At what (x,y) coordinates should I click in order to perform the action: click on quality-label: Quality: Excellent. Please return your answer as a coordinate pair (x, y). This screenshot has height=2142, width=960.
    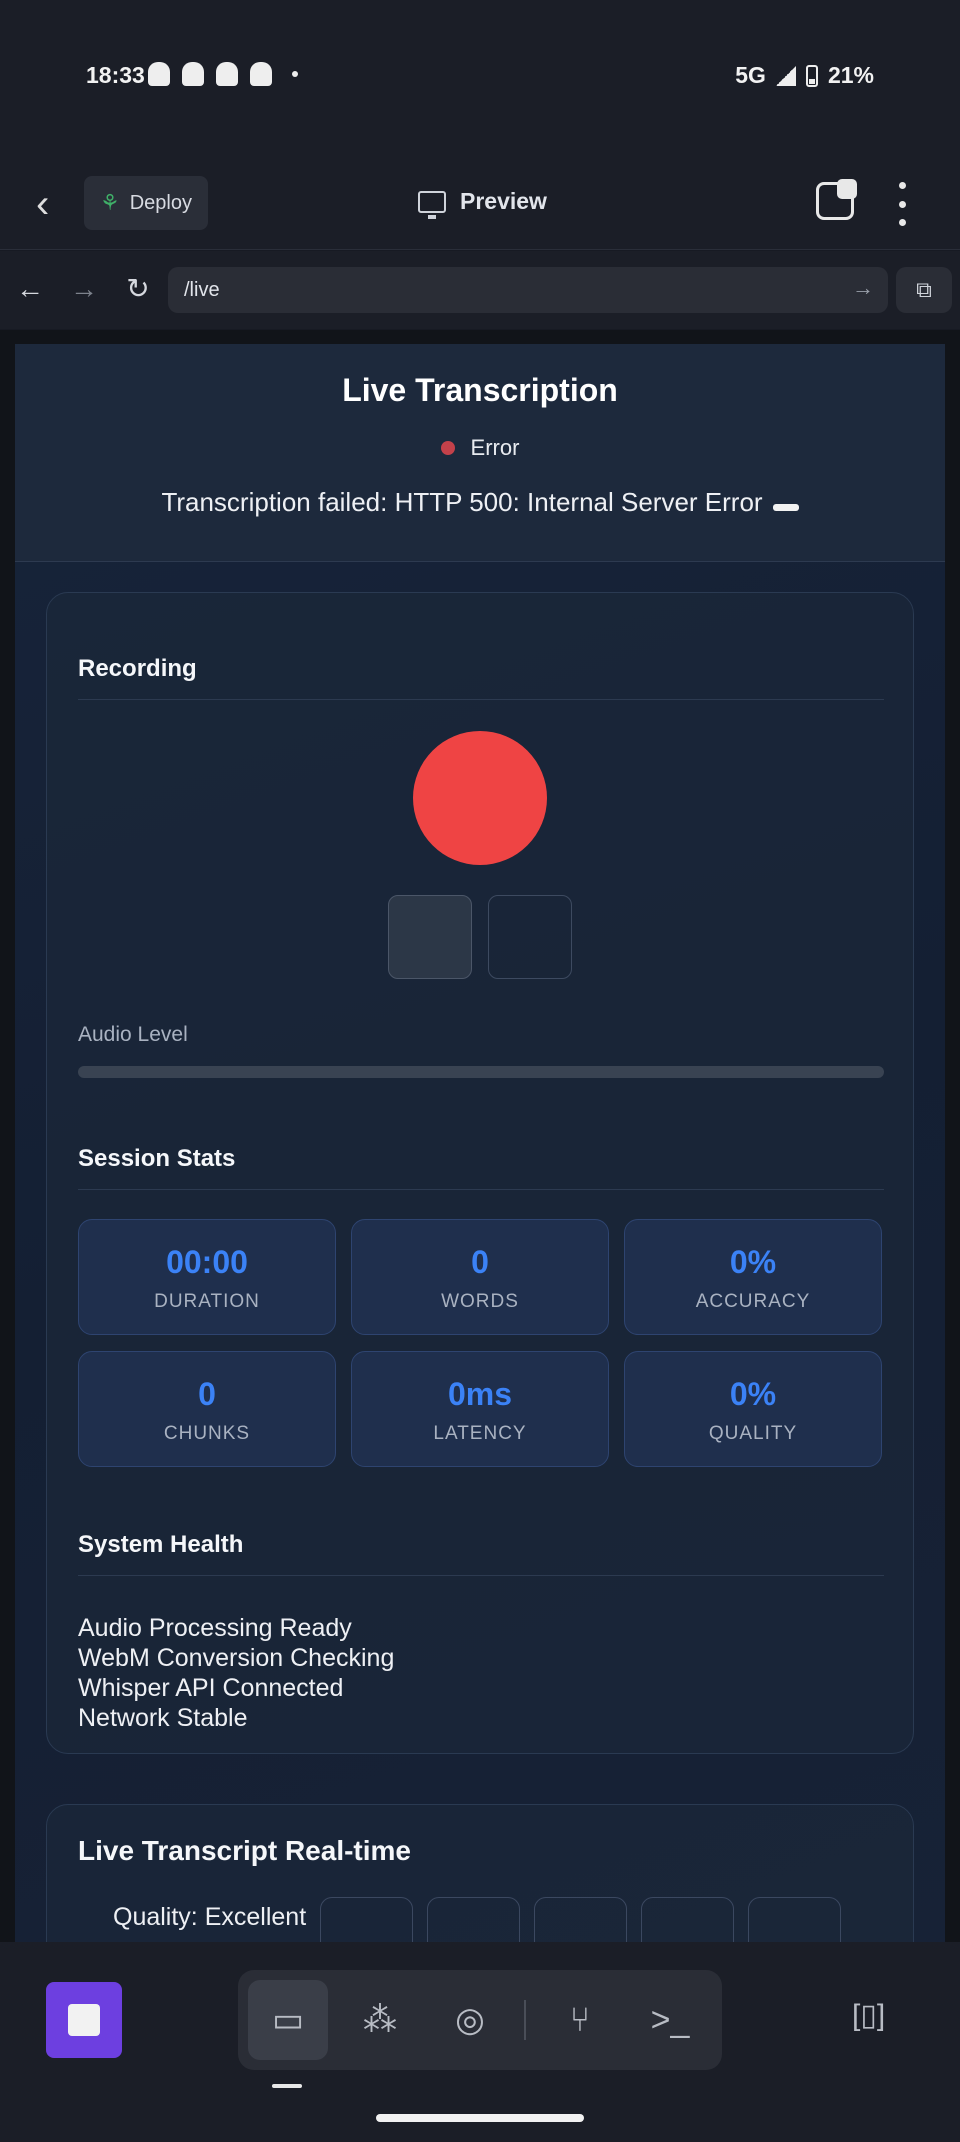
    Looking at the image, I should click on (210, 1917).